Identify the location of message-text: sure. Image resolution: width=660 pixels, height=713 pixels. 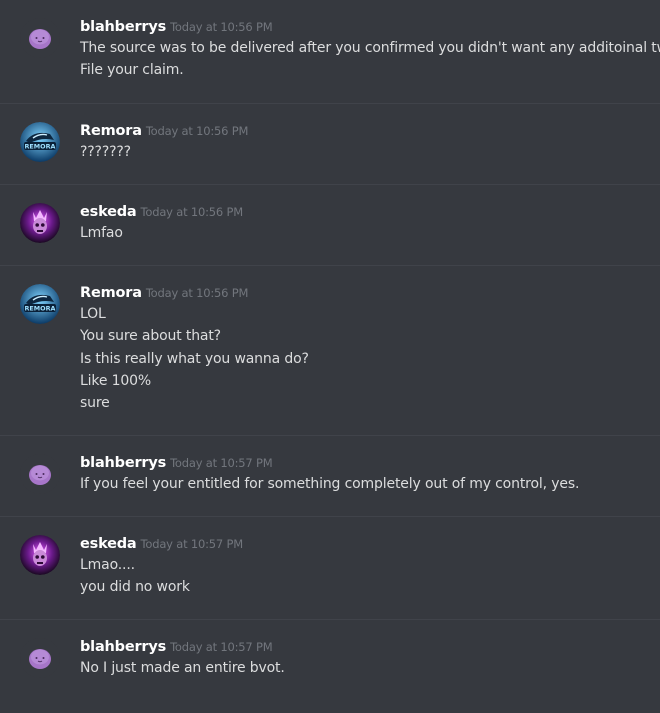
(95, 403).